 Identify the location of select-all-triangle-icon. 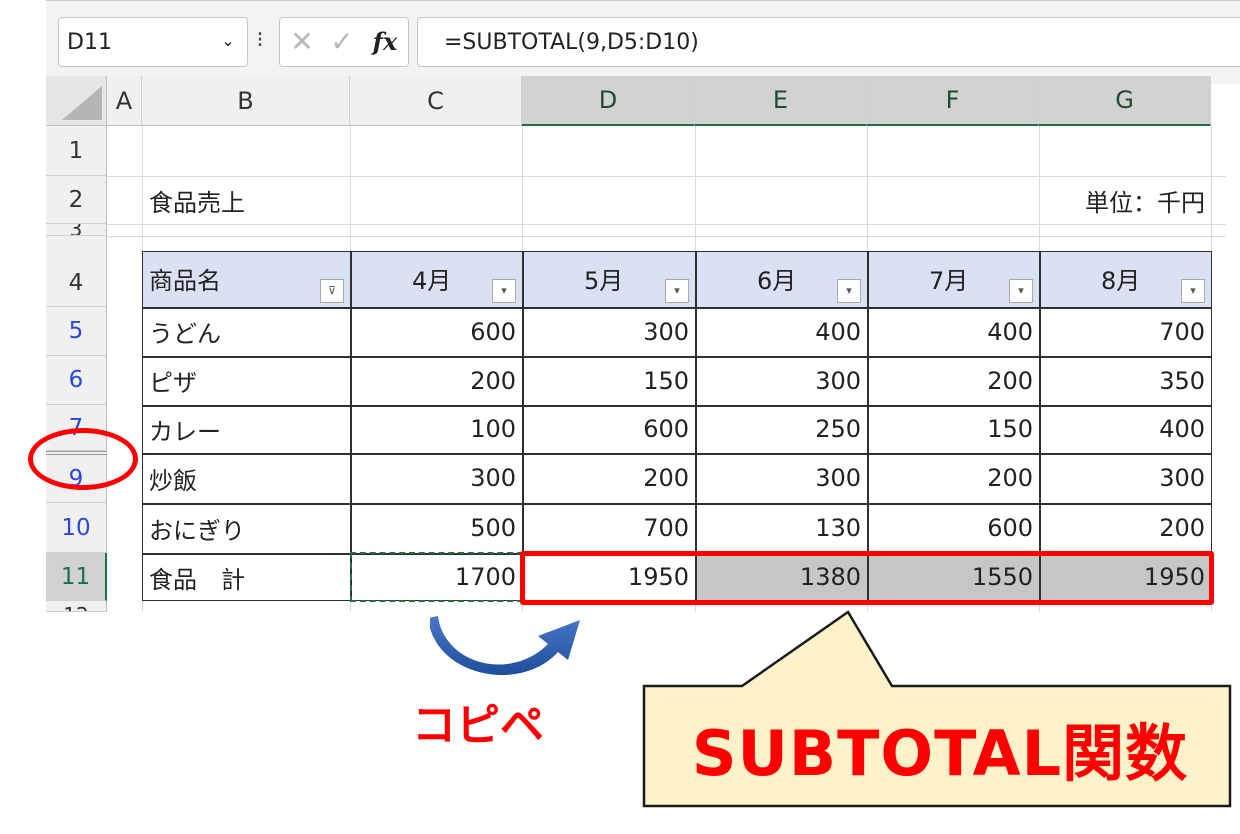
(82, 103).